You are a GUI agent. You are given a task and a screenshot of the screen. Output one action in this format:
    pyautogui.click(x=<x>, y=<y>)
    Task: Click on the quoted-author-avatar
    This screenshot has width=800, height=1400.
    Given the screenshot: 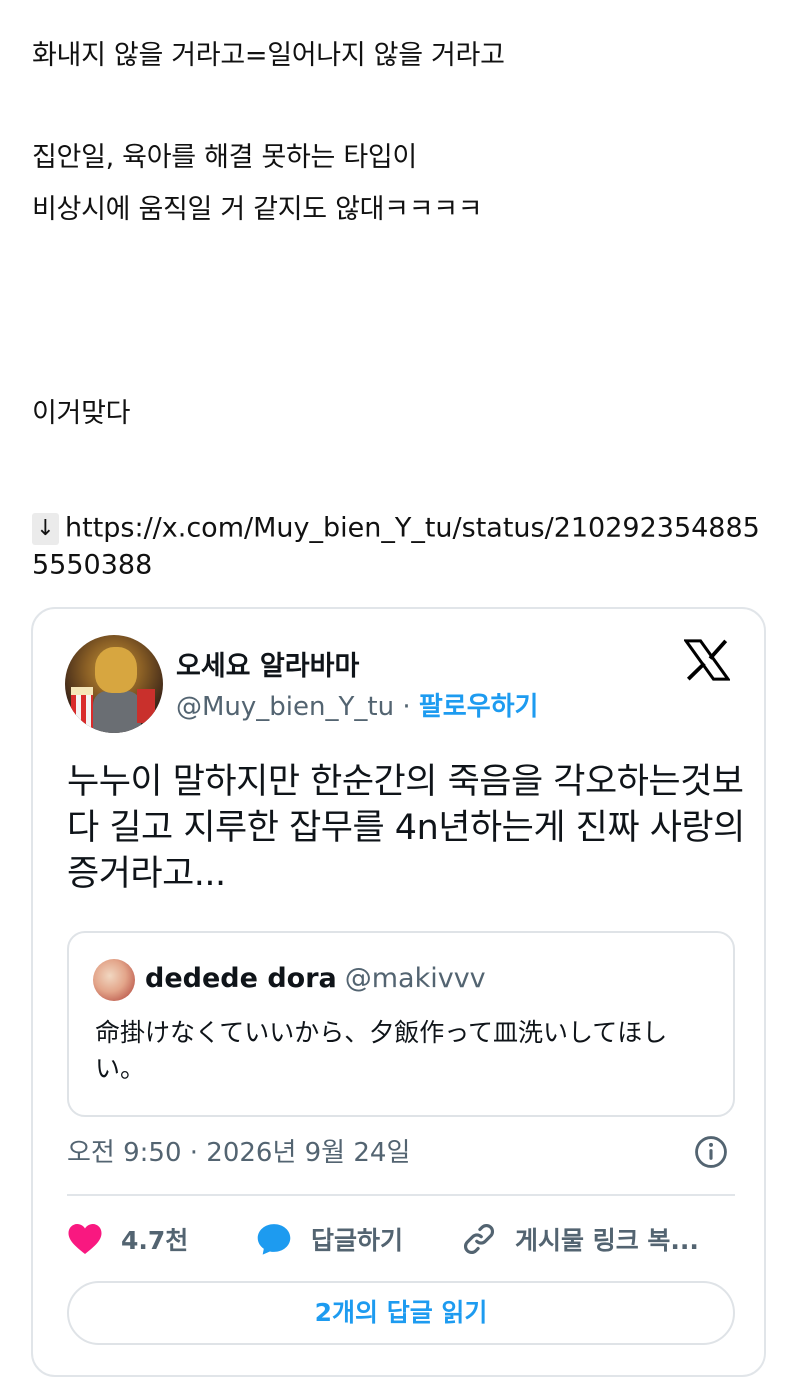 What is the action you would take?
    pyautogui.click(x=114, y=980)
    